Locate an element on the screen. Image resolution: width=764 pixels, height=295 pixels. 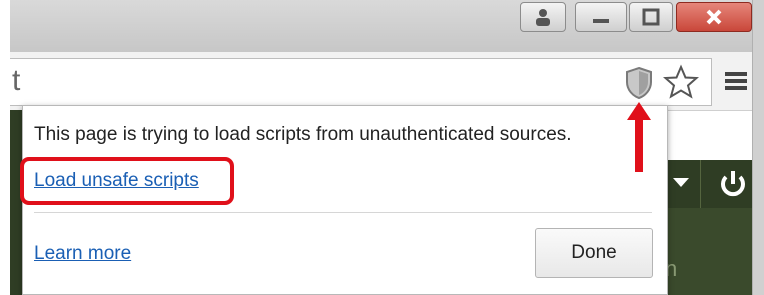
address-bar is located at coordinates (361, 82).